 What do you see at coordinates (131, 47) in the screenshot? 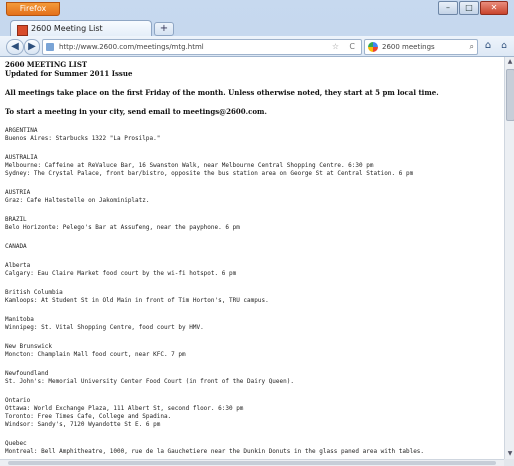
I see `address-url: http://www.2600.com/meetings/mtg.html` at bounding box center [131, 47].